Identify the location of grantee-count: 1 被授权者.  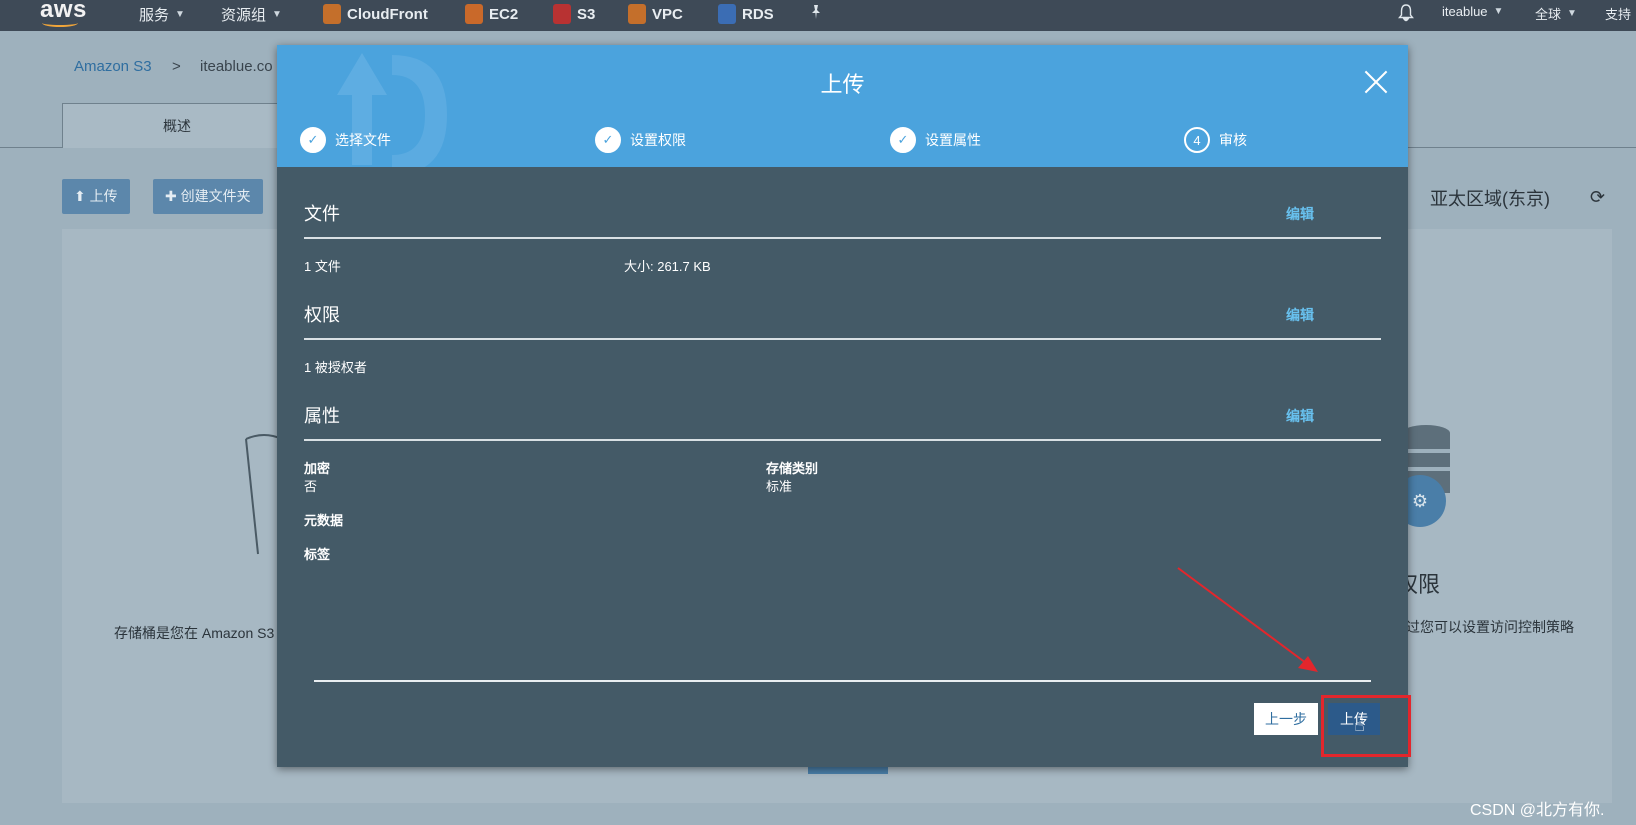
(335, 367).